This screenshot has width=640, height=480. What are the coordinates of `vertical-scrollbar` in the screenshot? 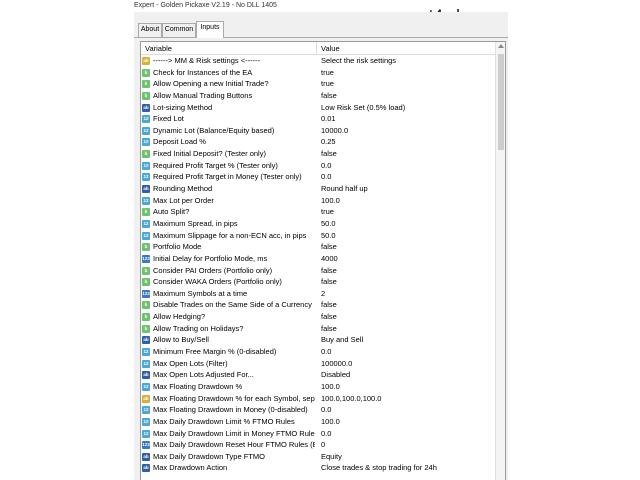 It's located at (500, 261).